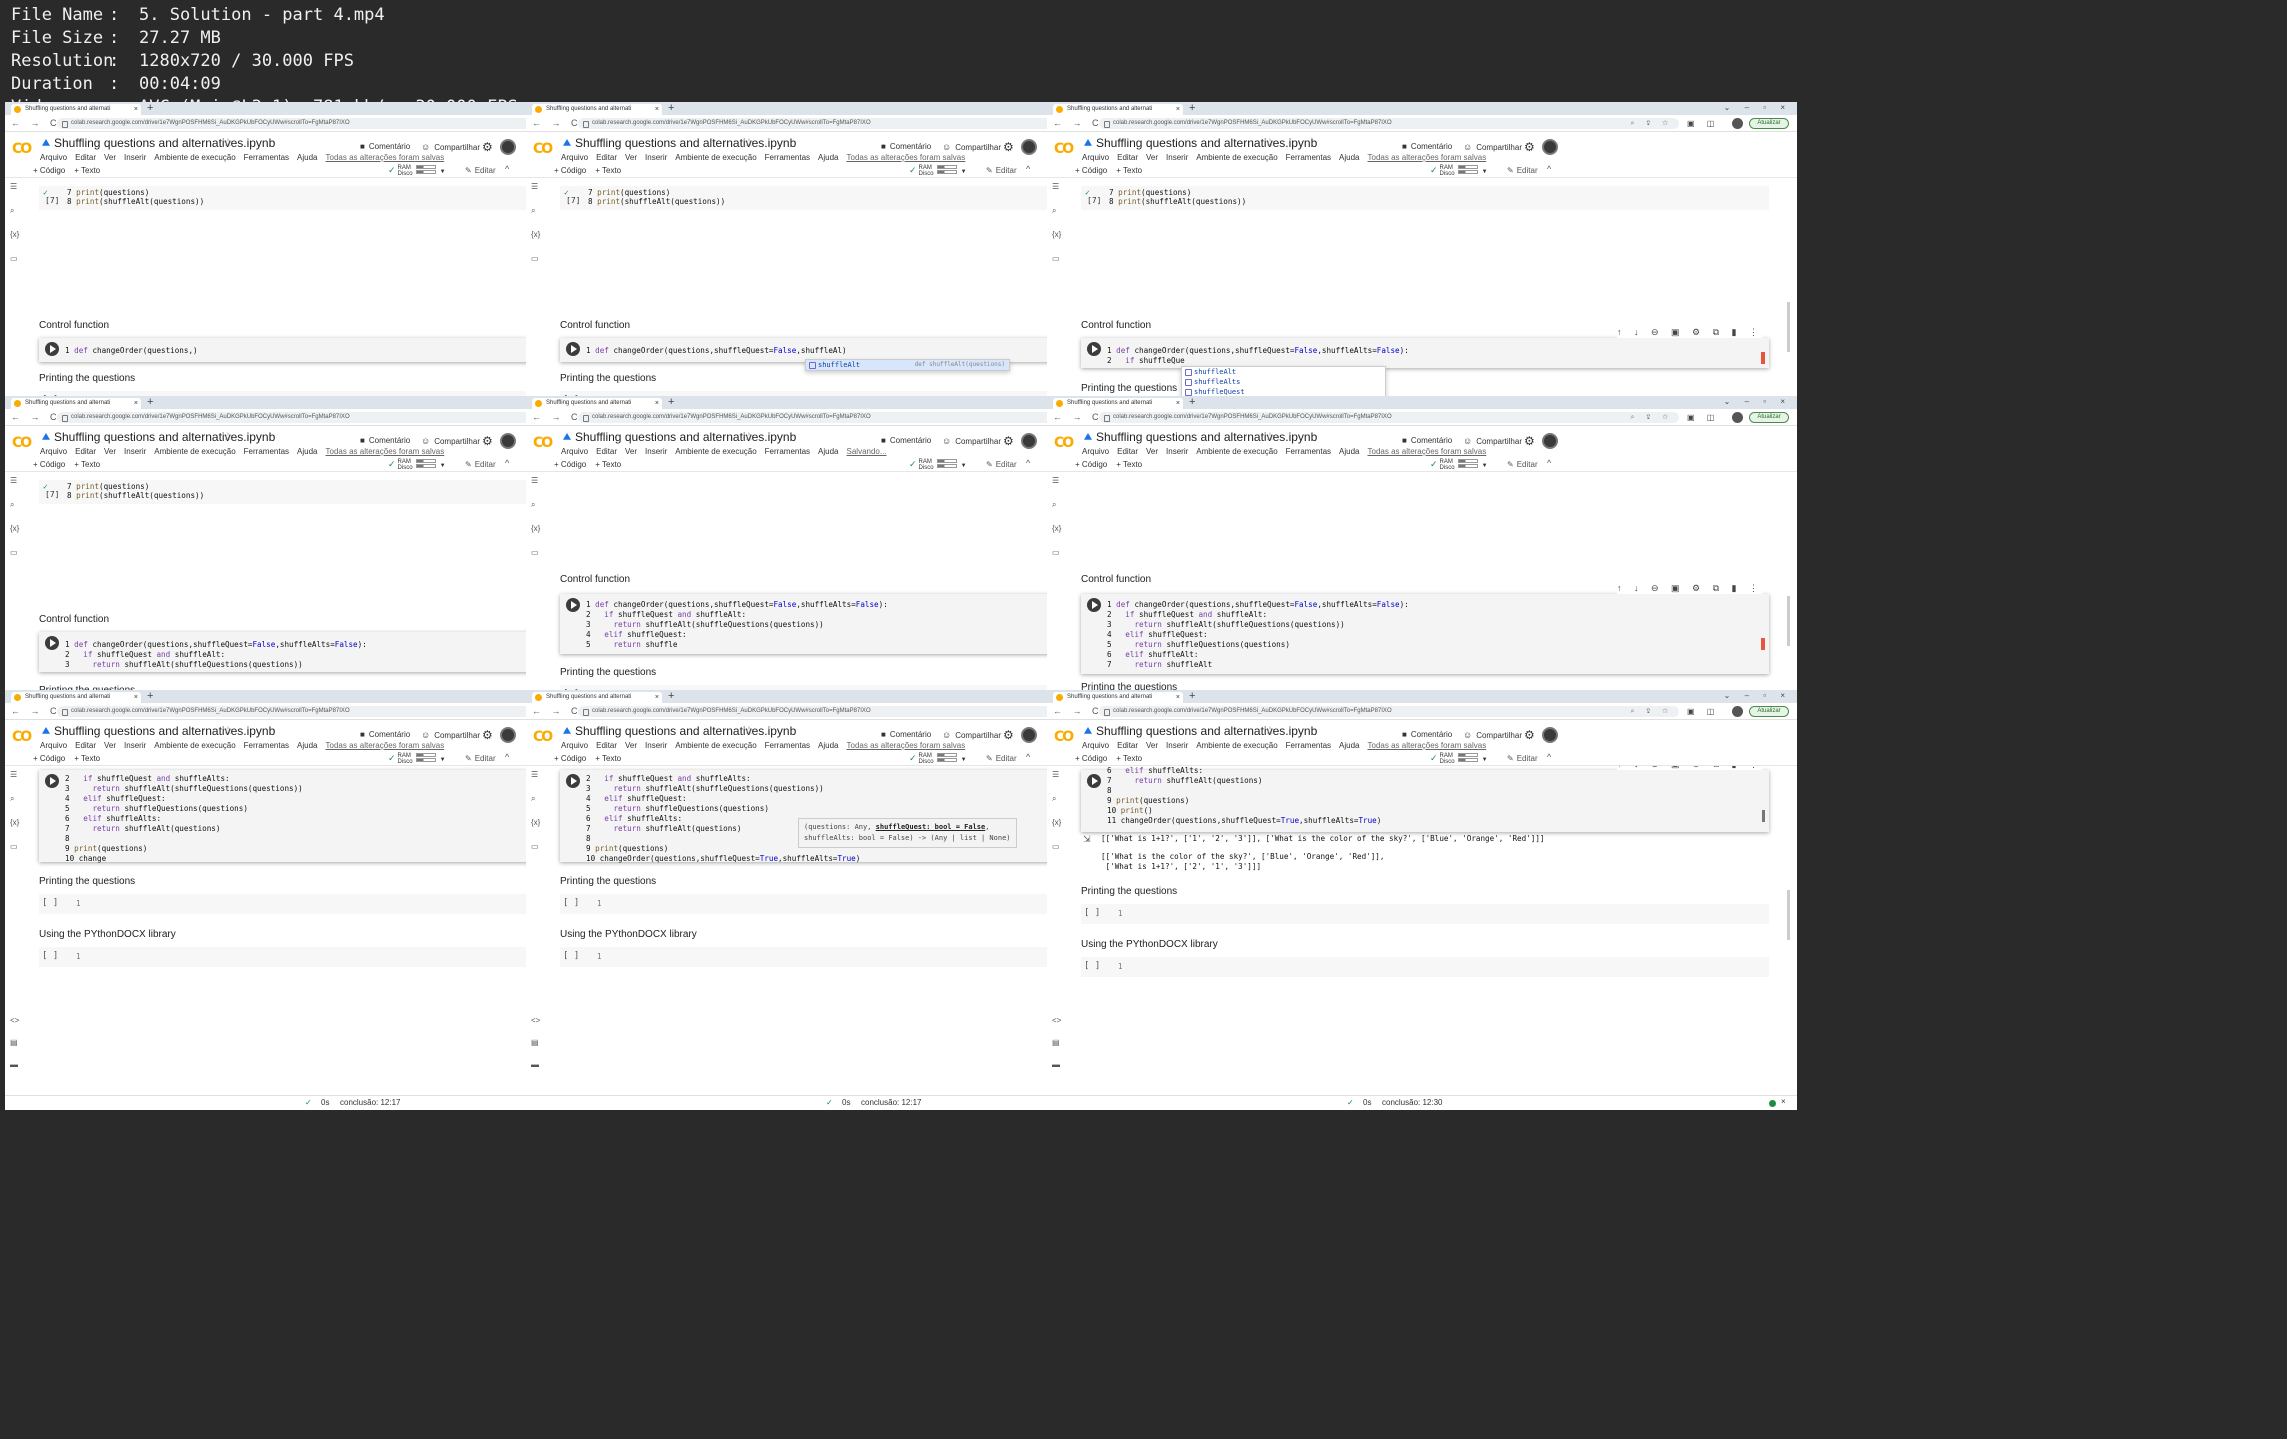 This screenshot has width=2287, height=1439. Describe the element at coordinates (1130, 810) in the screenshot. I see `code-line: 10 print()` at that location.